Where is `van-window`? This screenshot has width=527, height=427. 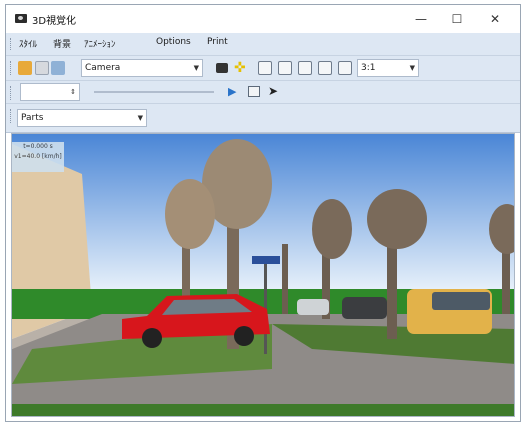
van-window is located at coordinates (461, 301).